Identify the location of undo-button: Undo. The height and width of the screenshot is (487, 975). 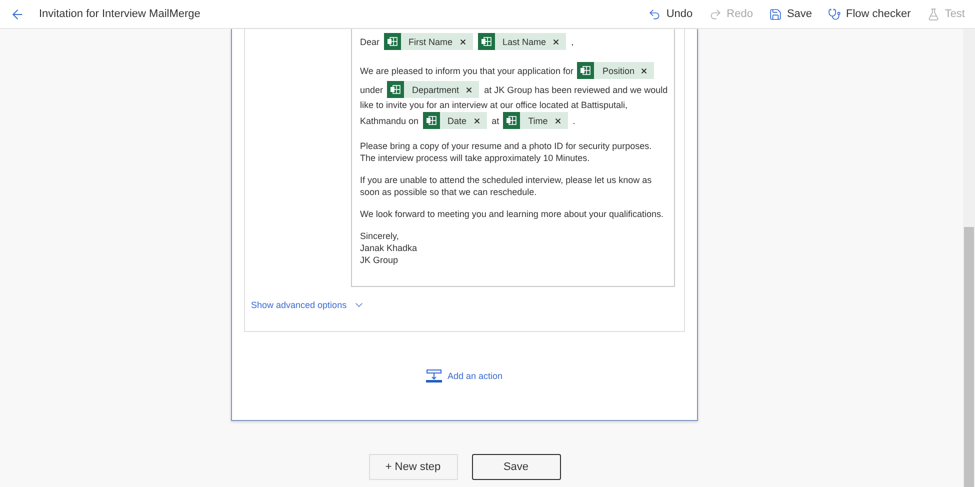
(670, 14).